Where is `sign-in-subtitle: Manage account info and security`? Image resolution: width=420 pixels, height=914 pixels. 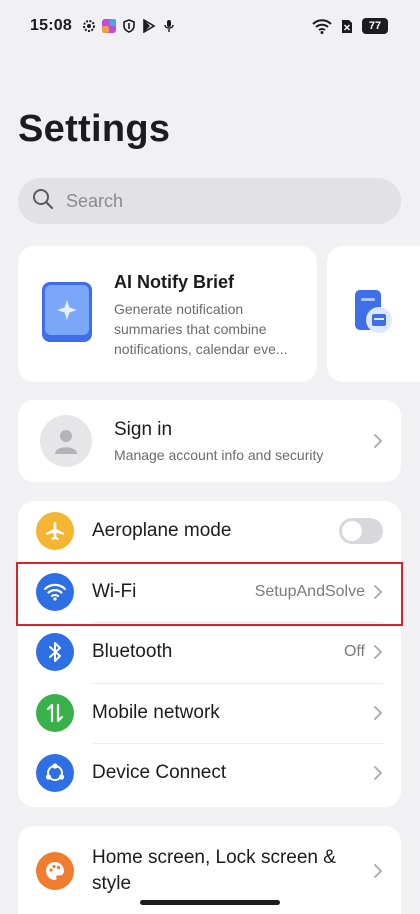 sign-in-subtitle: Manage account info and security is located at coordinates (219, 455).